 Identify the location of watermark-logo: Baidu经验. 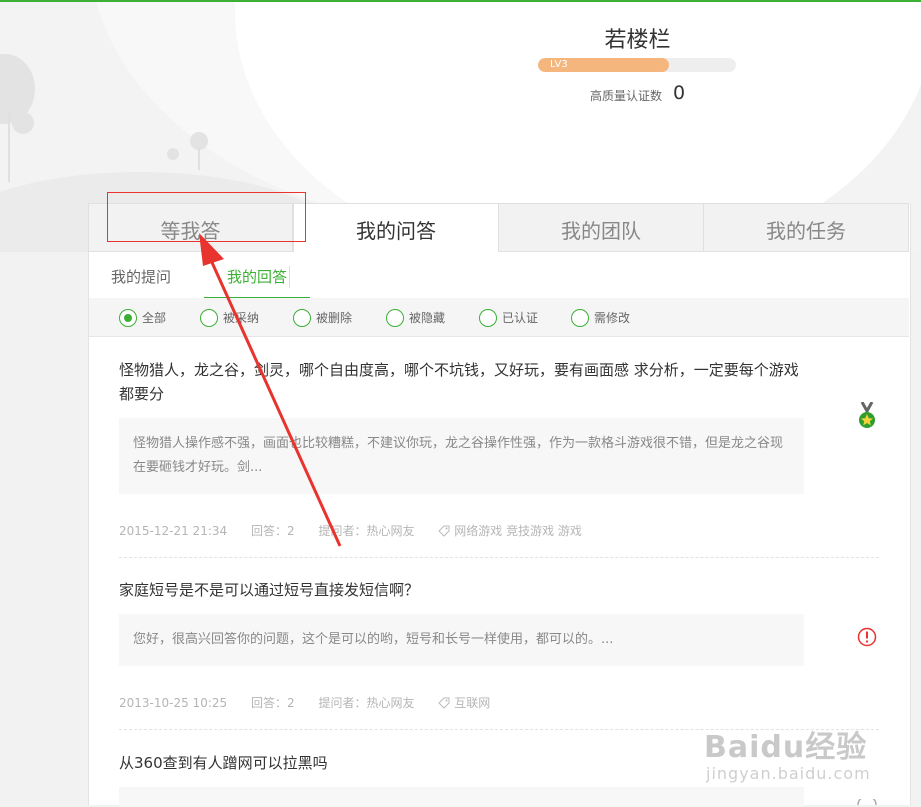
(786, 747).